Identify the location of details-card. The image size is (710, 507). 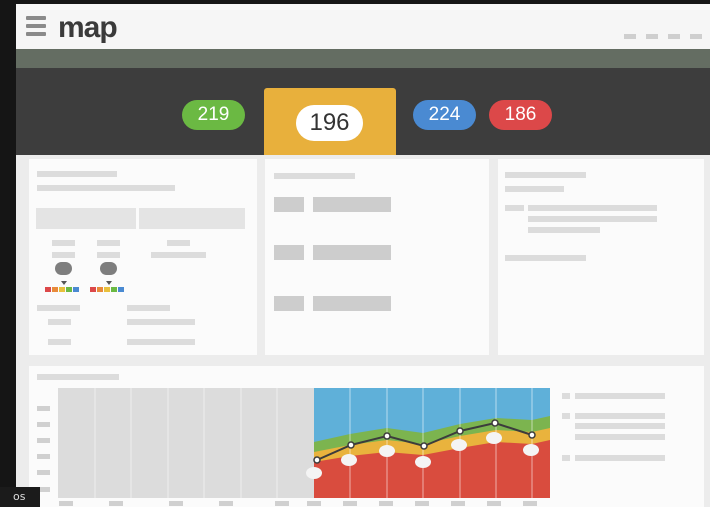
(377, 257).